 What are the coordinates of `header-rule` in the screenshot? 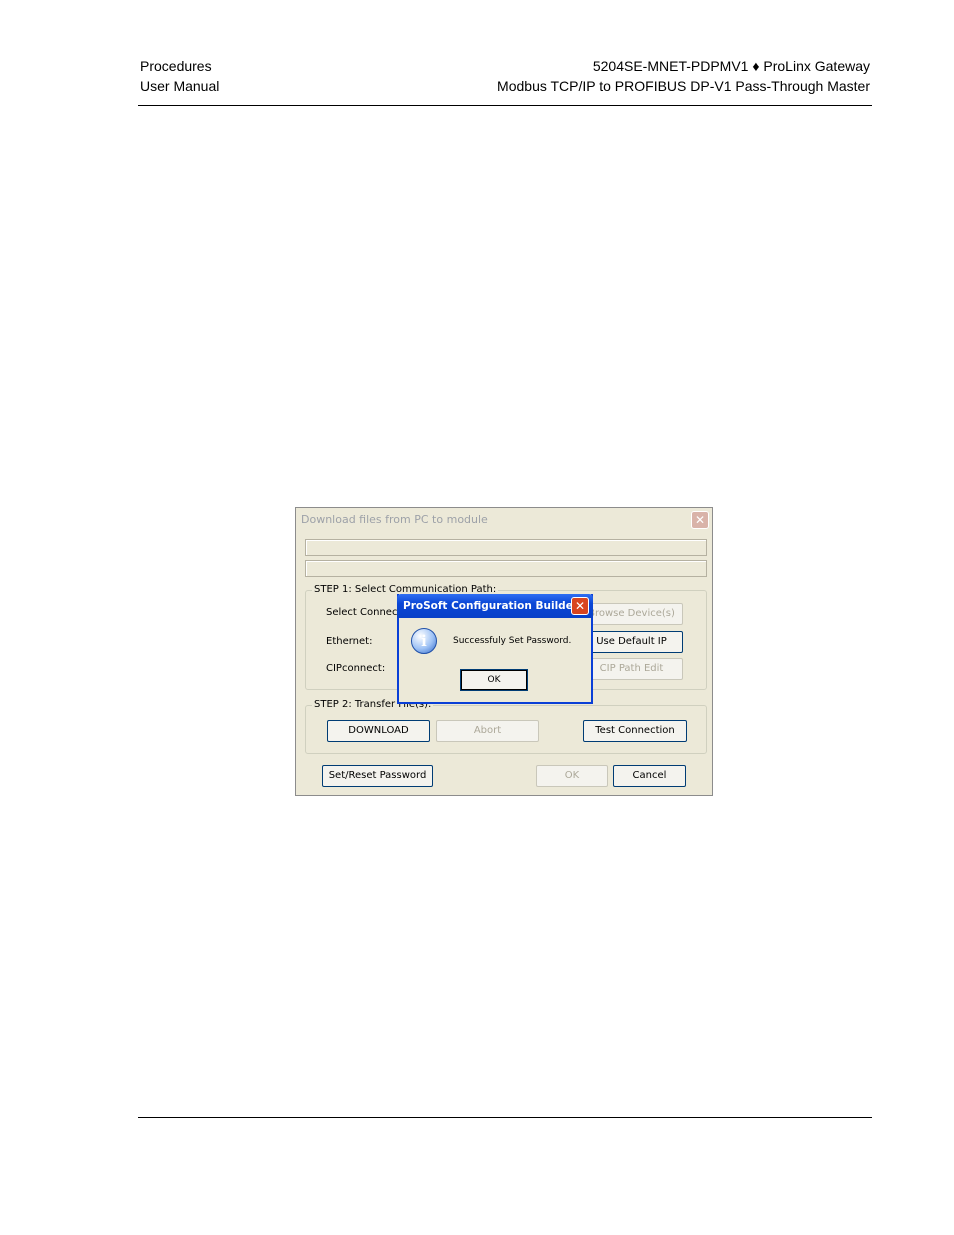 It's located at (505, 105).